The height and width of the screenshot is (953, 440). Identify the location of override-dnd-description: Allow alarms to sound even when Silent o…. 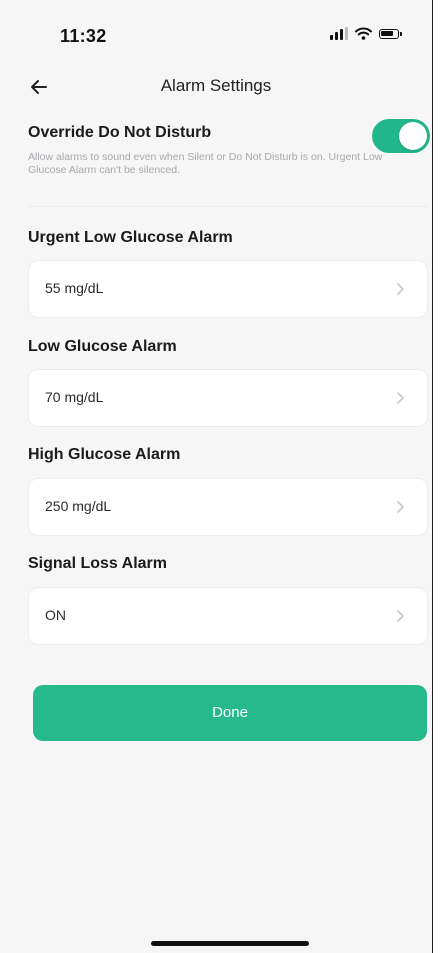
(205, 163).